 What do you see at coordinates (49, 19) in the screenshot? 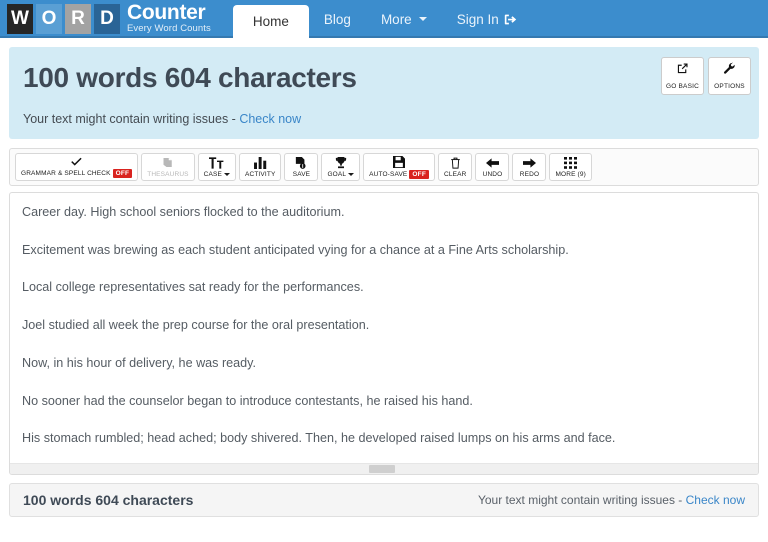
I see `logo-letter-o: O` at bounding box center [49, 19].